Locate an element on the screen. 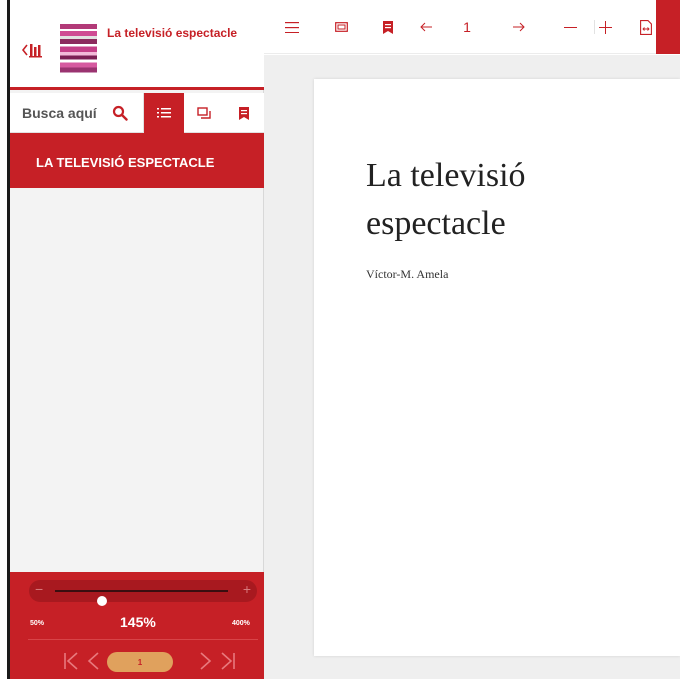 This screenshot has height=679, width=680. zoom-out-icon is located at coordinates (570, 27).